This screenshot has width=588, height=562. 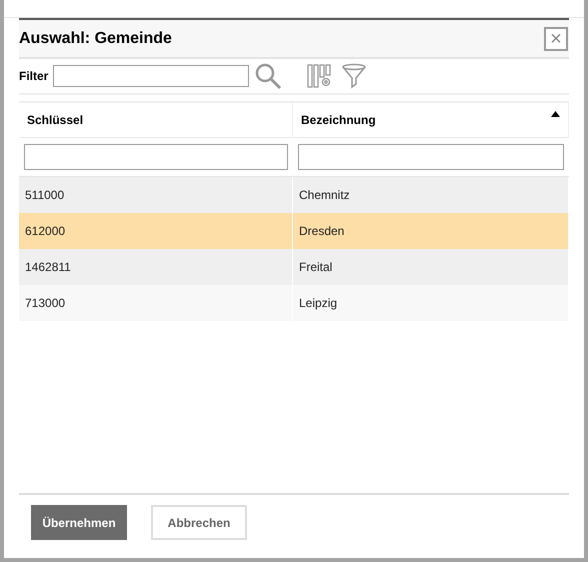 I want to click on search-icon, so click(x=268, y=76).